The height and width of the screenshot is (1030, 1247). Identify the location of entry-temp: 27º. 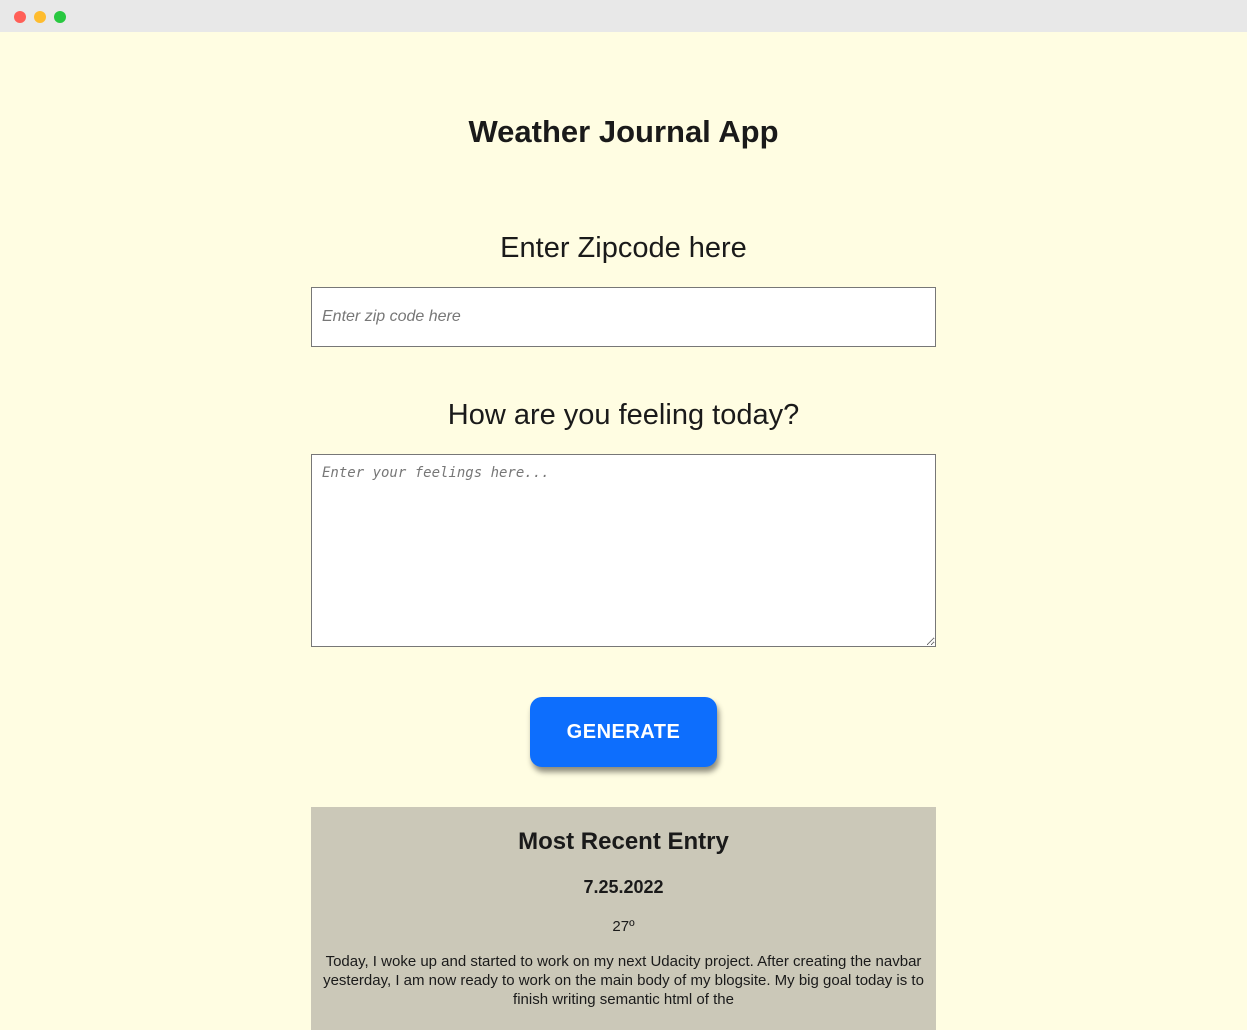
(623, 926).